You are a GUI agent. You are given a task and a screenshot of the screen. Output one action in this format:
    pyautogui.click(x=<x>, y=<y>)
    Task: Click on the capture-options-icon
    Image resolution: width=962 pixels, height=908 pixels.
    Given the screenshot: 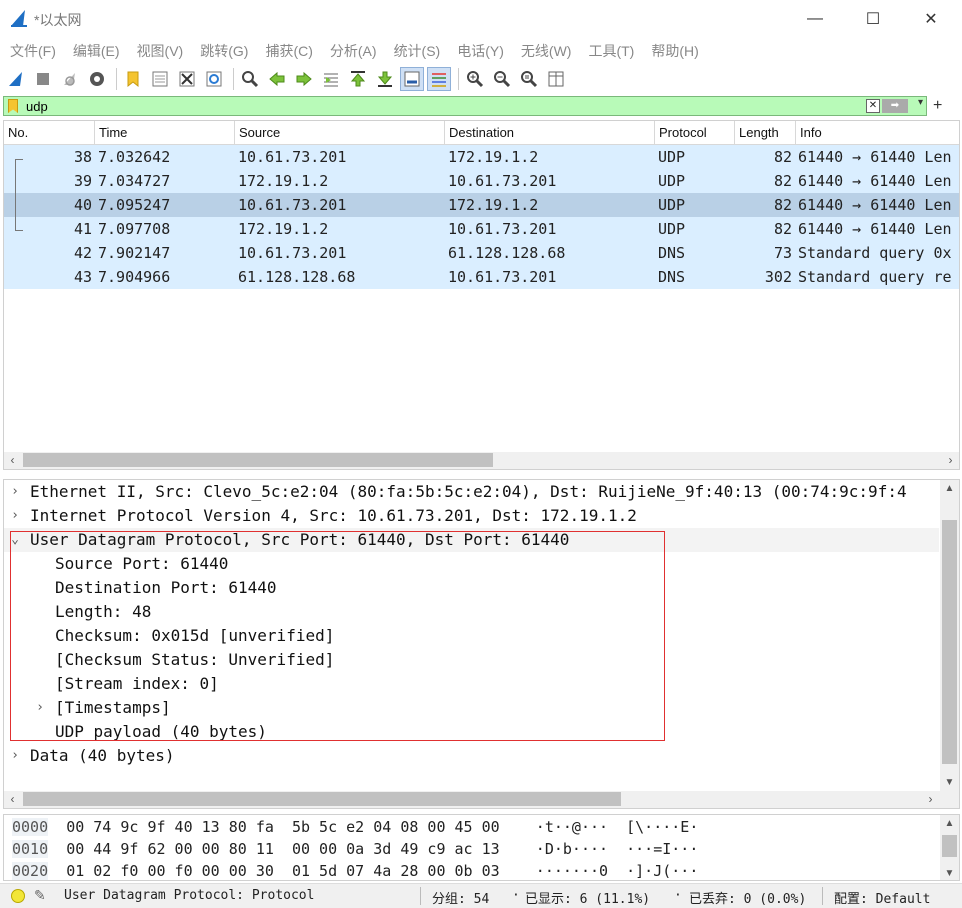 What is the action you would take?
    pyautogui.click(x=97, y=79)
    